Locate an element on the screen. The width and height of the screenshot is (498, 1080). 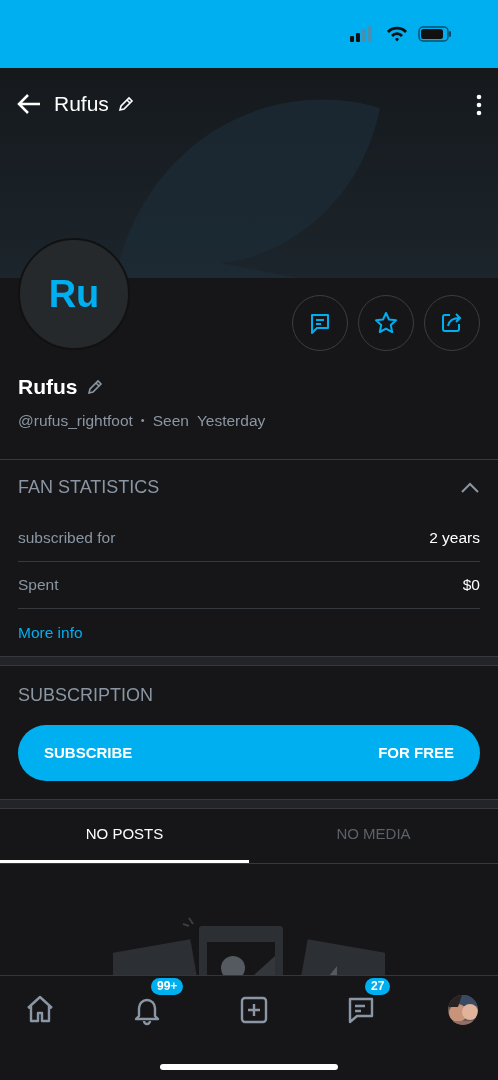
profile-avatar: Ru is located at coordinates (74, 294).